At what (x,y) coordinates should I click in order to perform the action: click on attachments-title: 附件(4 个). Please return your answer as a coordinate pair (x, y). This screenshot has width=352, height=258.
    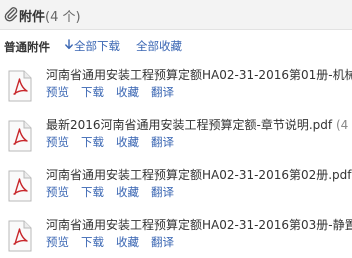
    Looking at the image, I should click on (50, 15).